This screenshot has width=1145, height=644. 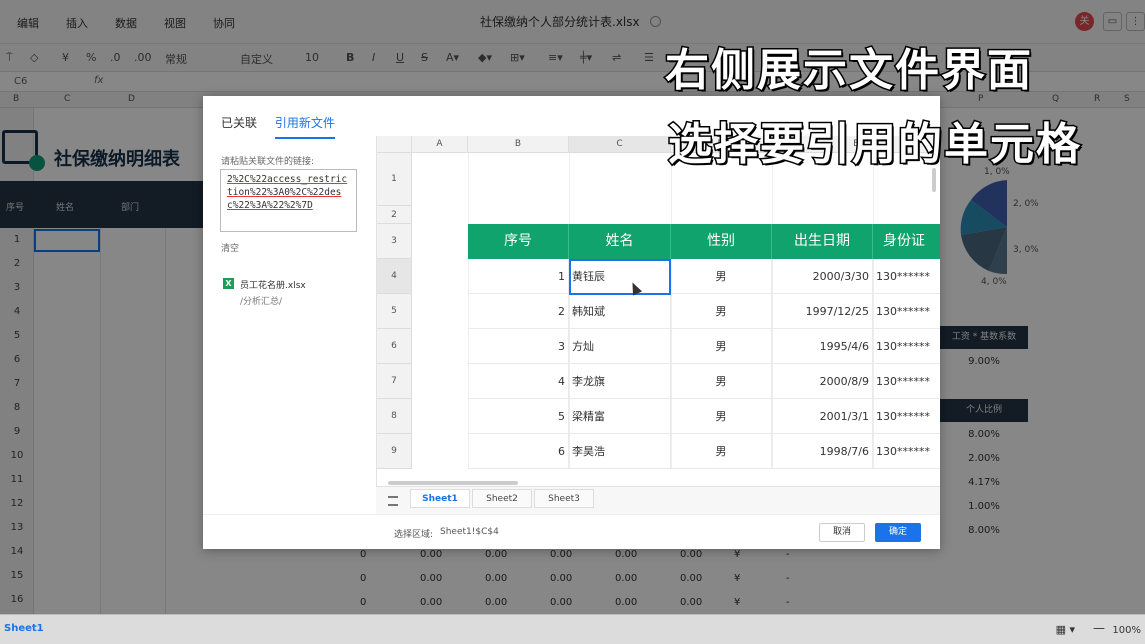 What do you see at coordinates (394, 276) in the screenshot?
I see `preview-row-header: 4` at bounding box center [394, 276].